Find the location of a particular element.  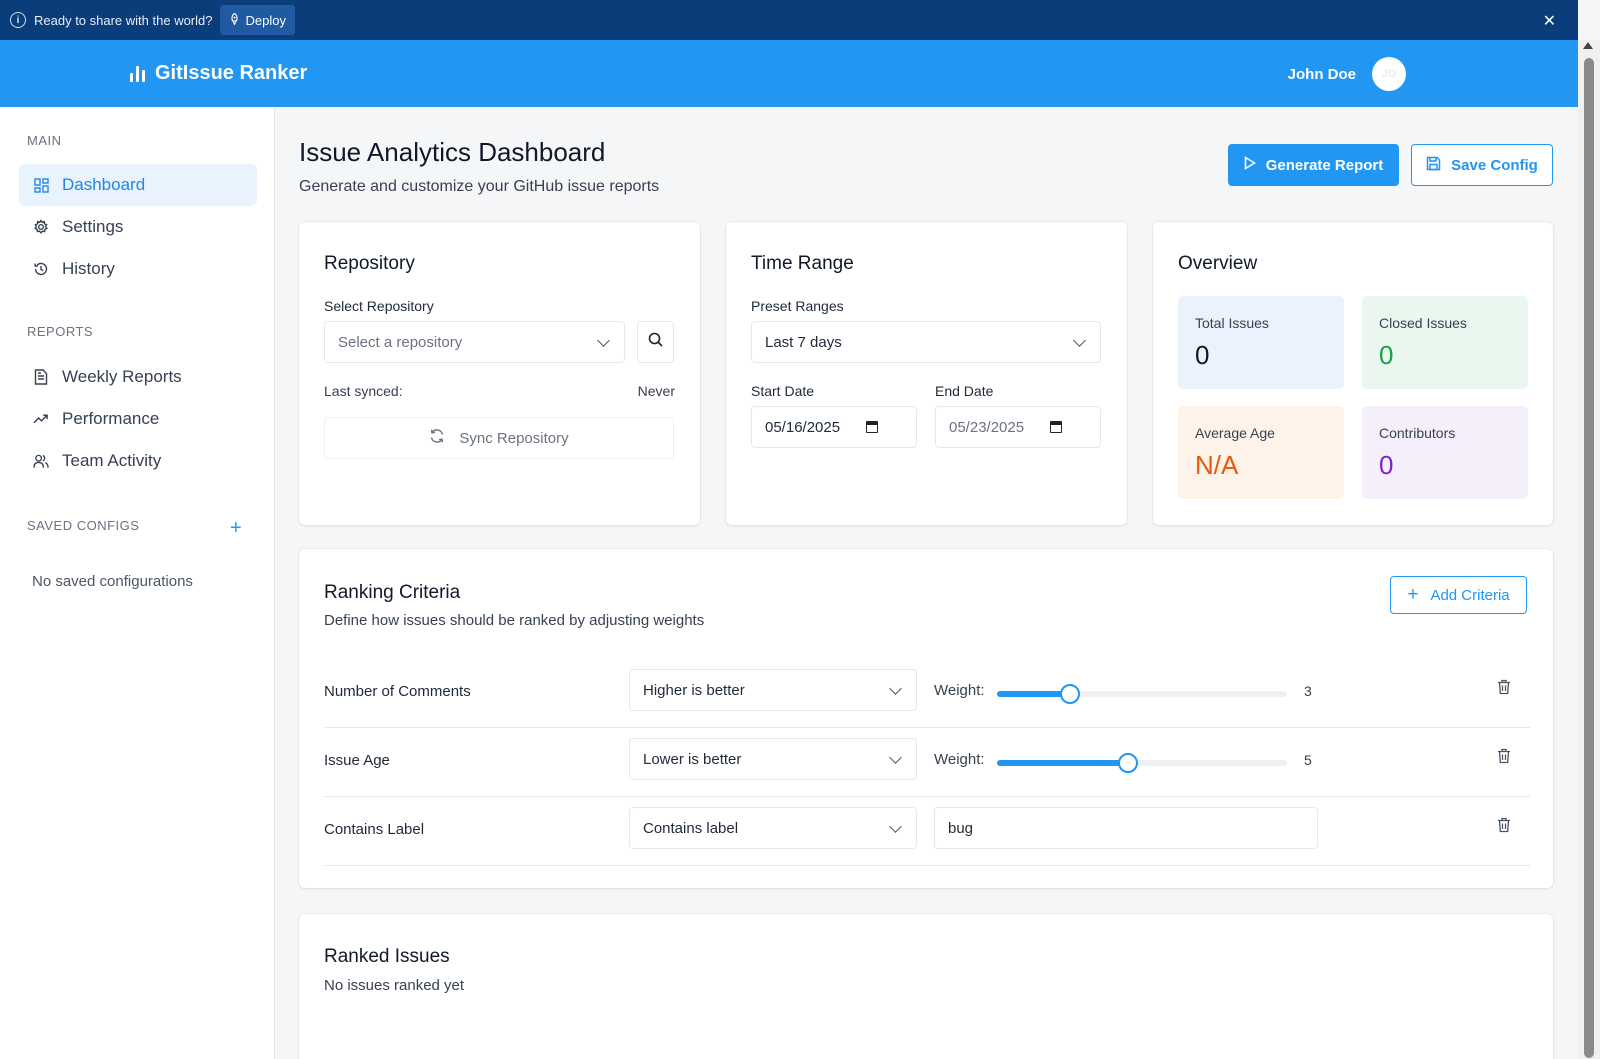

plus-icon: + is located at coordinates (1413, 594).